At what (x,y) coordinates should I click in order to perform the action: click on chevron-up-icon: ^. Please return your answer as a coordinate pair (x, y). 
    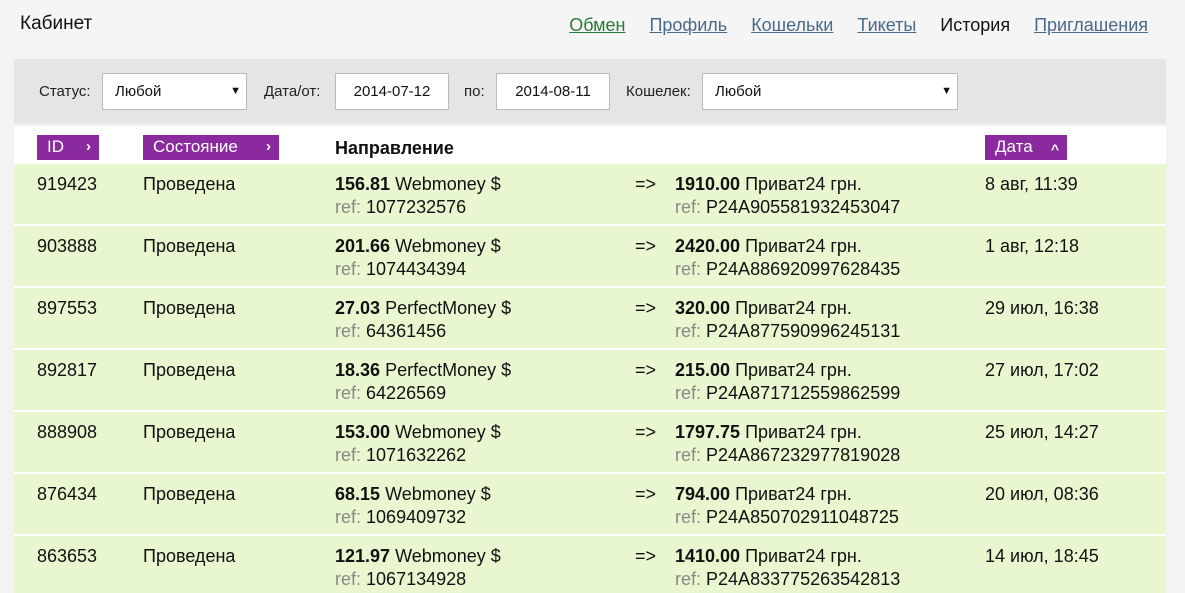
    Looking at the image, I should click on (1054, 149).